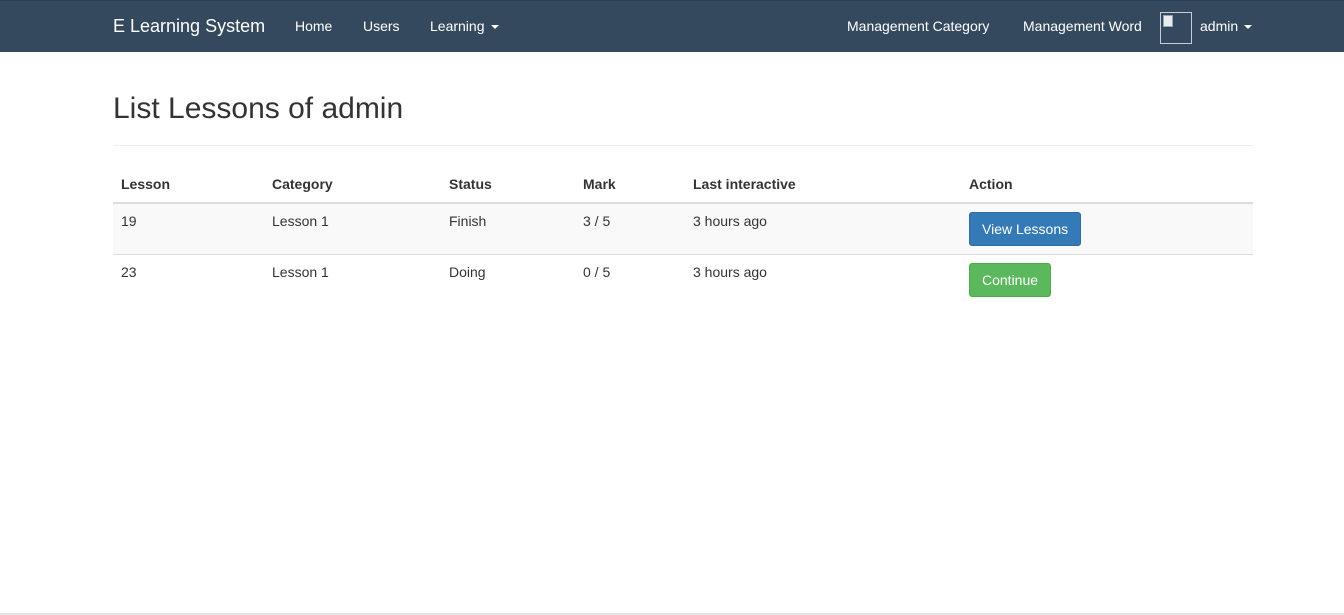  I want to click on nav-learning-dropdown: Learning, so click(464, 26).